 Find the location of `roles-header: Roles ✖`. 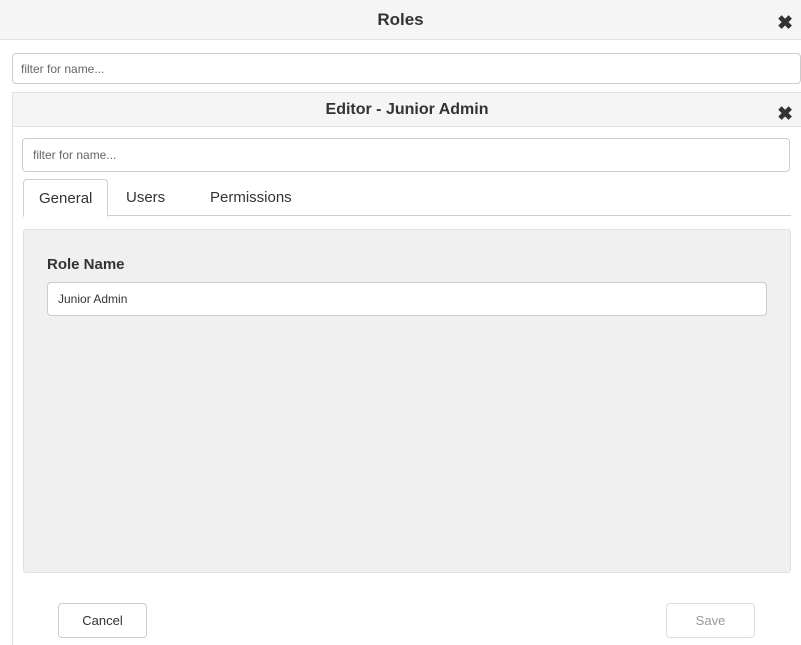

roles-header: Roles ✖ is located at coordinates (400, 20).